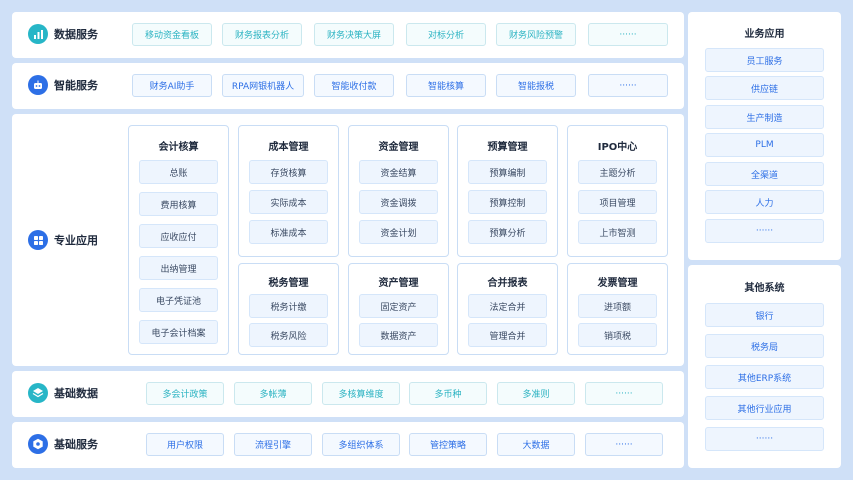 Image resolution: width=853 pixels, height=480 pixels. I want to click on smart-services-title: 智能服务, so click(63, 85).